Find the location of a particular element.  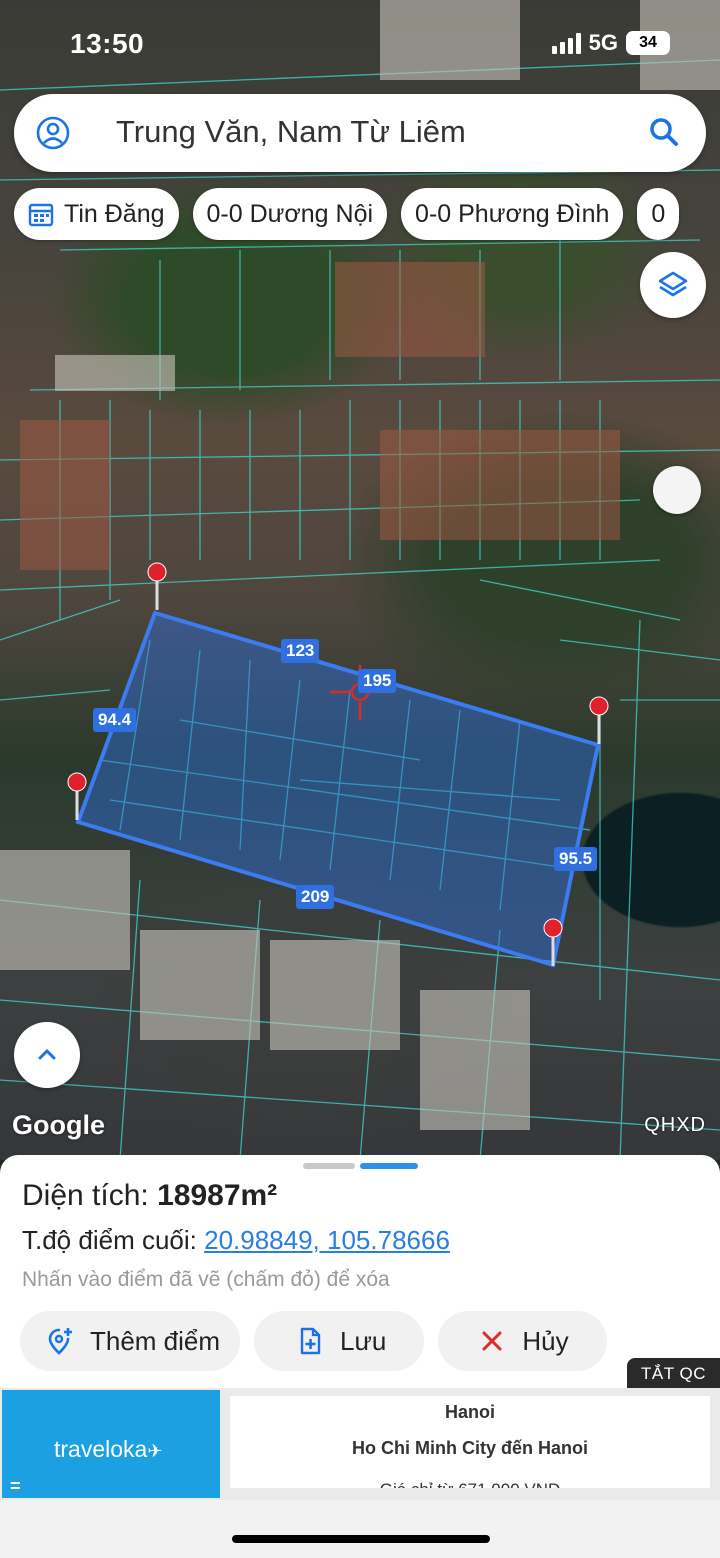

save-button: Lưu is located at coordinates (339, 1341).